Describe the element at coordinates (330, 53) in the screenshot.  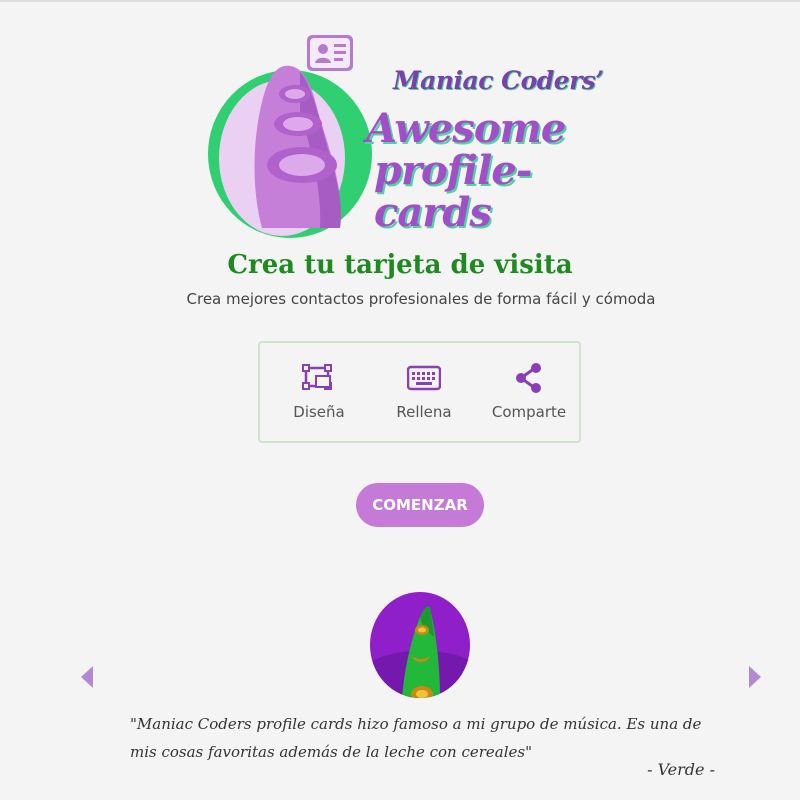
I see `id-card-icon` at that location.